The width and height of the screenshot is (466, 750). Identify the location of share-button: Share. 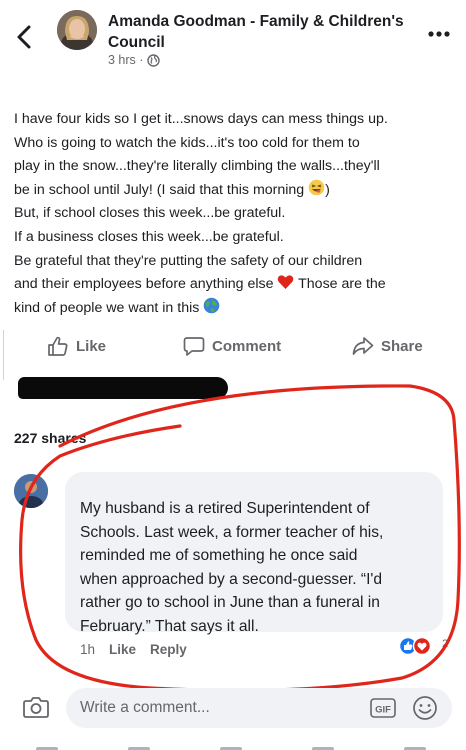
(387, 346).